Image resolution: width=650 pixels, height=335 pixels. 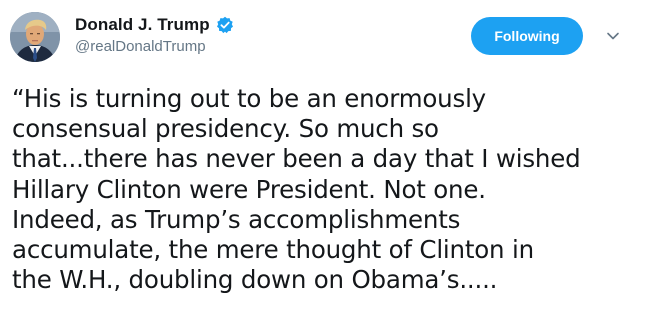 What do you see at coordinates (527, 36) in the screenshot?
I see `following-button: Following` at bounding box center [527, 36].